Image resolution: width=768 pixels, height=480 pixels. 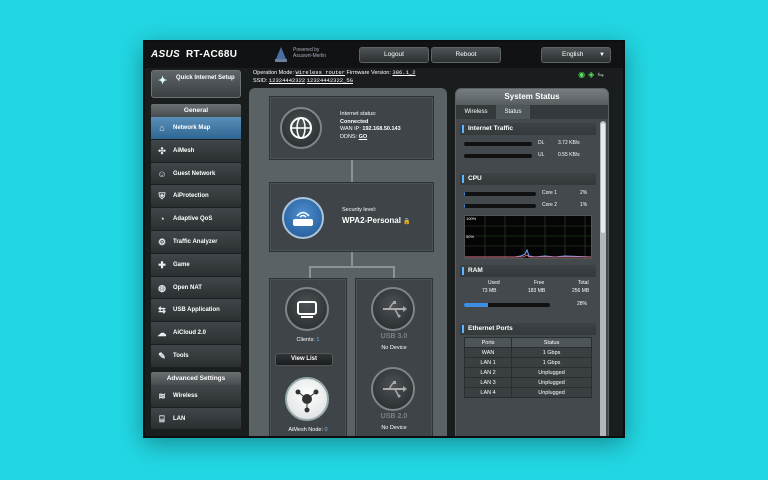 I want to click on ul-bar, so click(x=498, y=156).